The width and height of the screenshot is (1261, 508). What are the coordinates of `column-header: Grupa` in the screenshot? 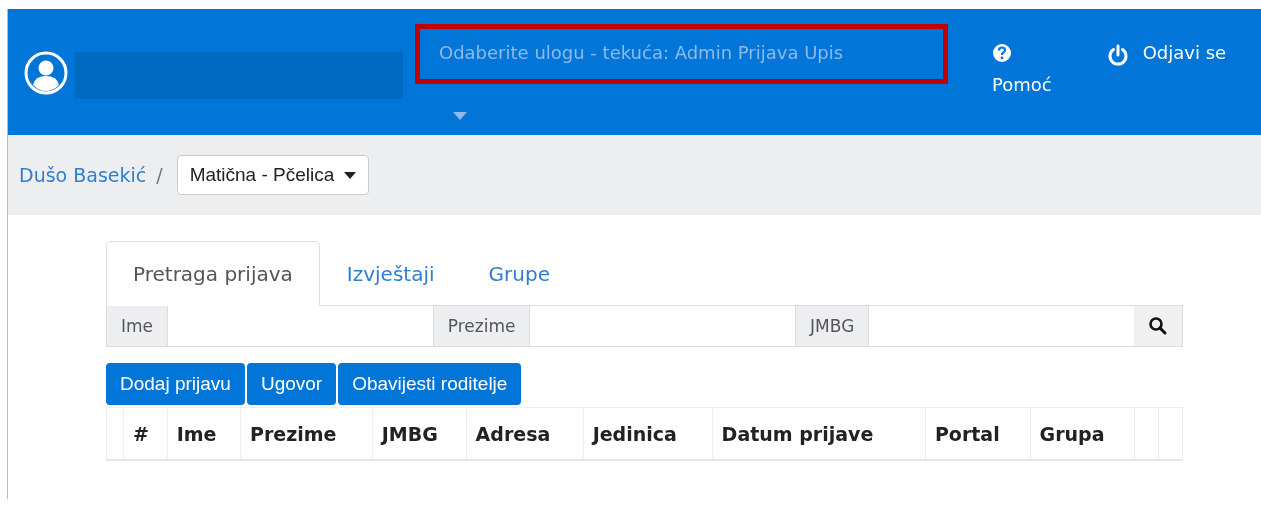 It's located at (1082, 433).